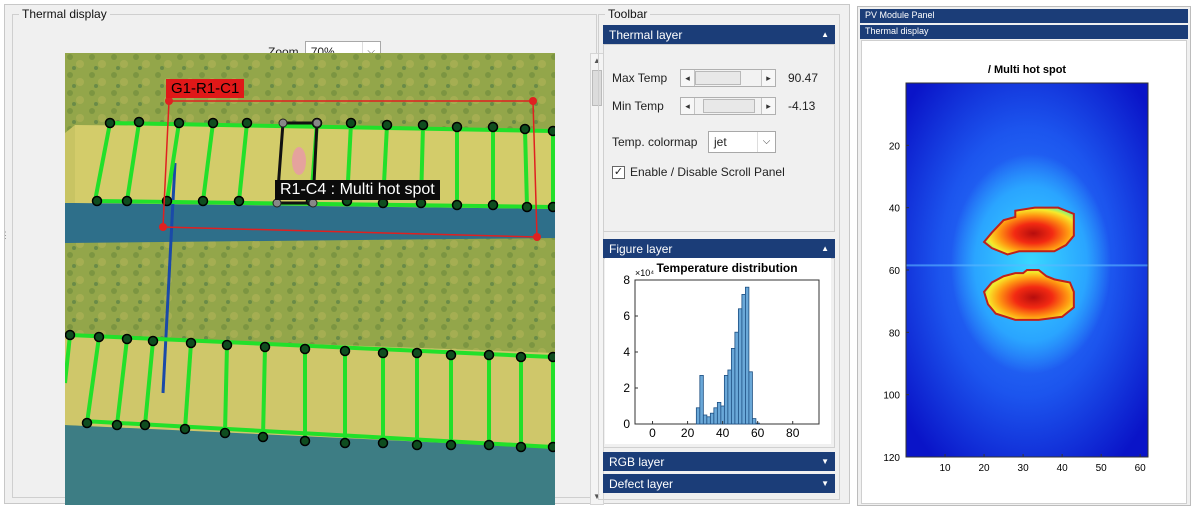 The image size is (1200, 521). I want to click on thermal-layer-header: Thermal layer ▲, so click(719, 34).